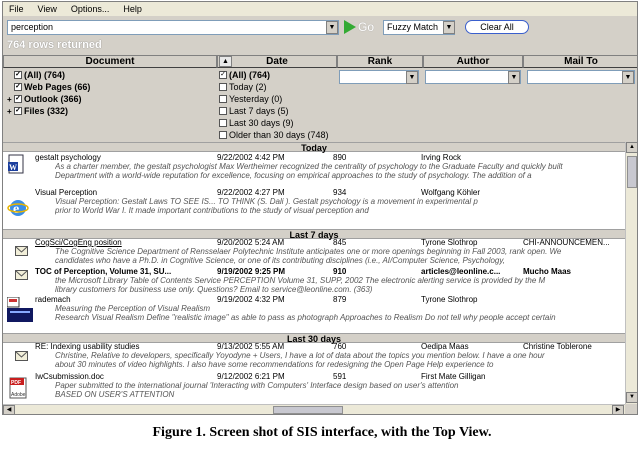  I want to click on result-title: rademach, so click(125, 299).